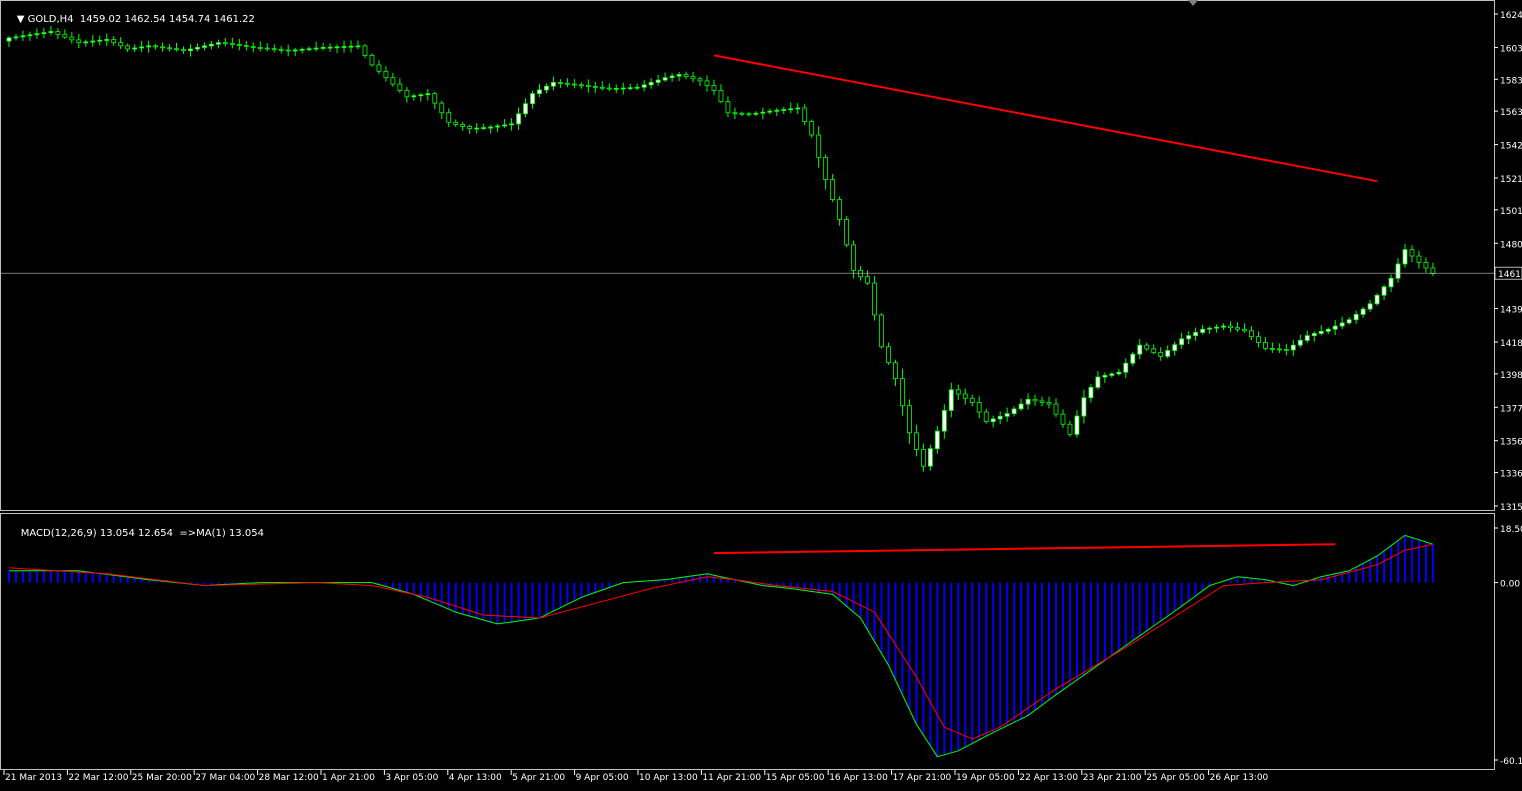 The image size is (1522, 791). I want to click on time-tick-label: 15 Apr 05:00, so click(795, 778).